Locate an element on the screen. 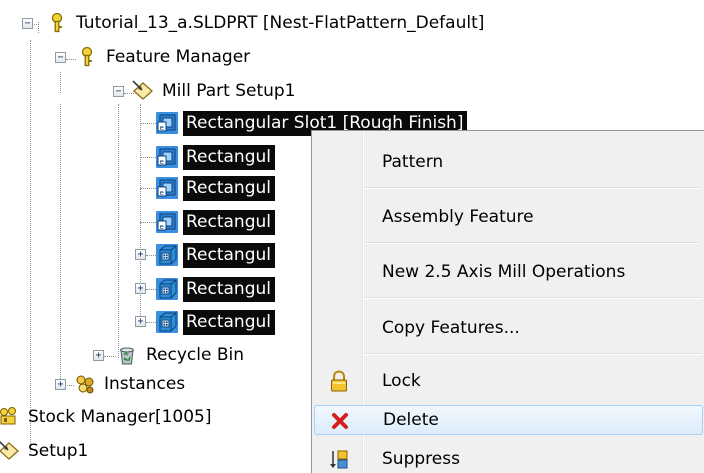 The height and width of the screenshot is (473, 704). expand-toggle-pocket-3: + is located at coordinates (140, 321).